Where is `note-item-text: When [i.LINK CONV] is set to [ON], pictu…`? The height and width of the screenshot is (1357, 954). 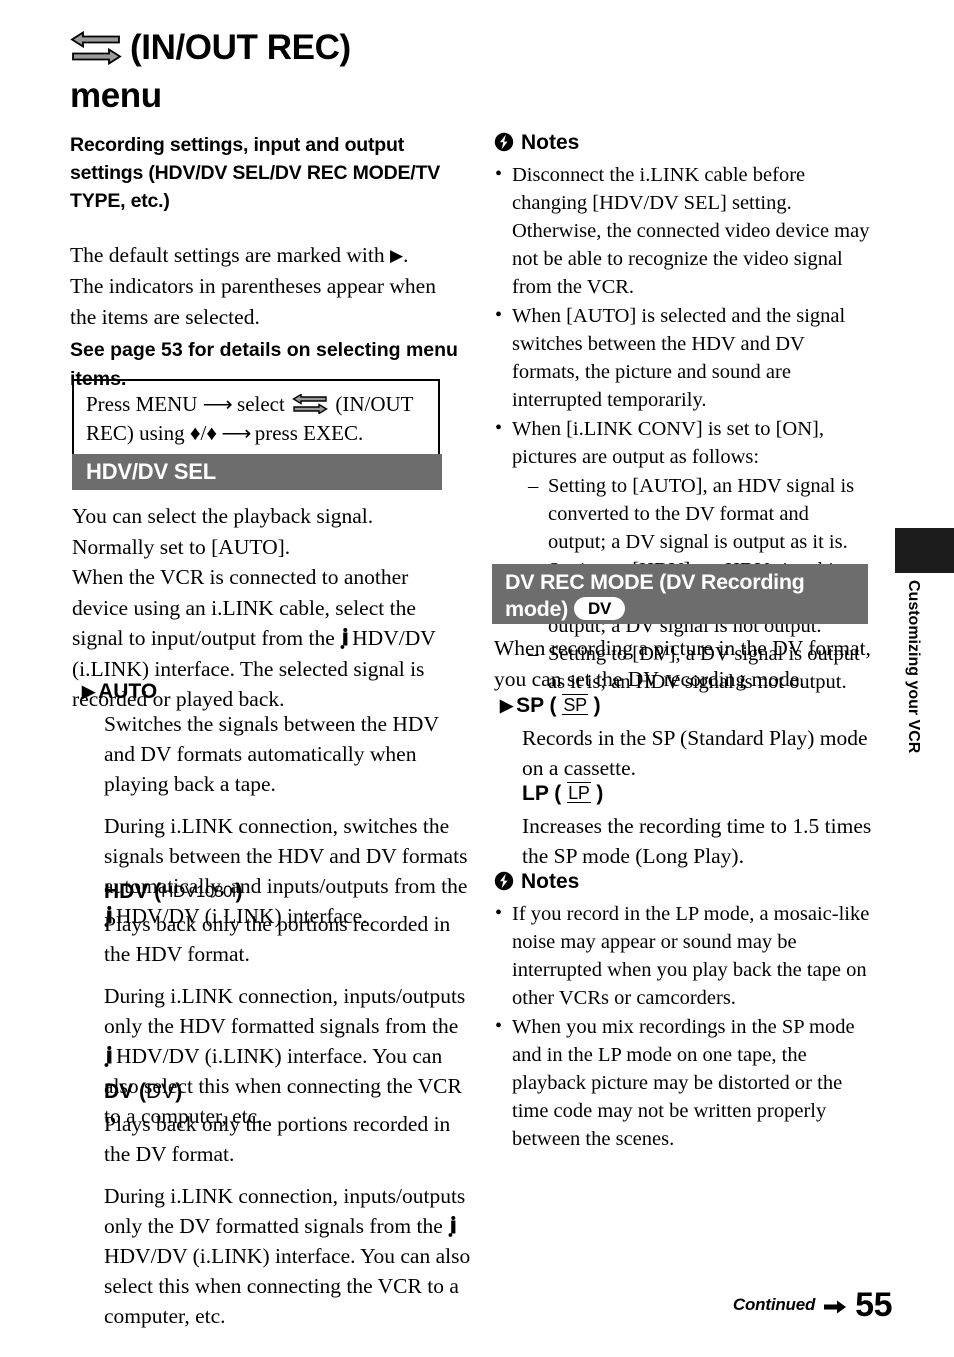
note-item-text: When [i.LINK CONV] is set to [ON], pictu… is located at coordinates (668, 443).